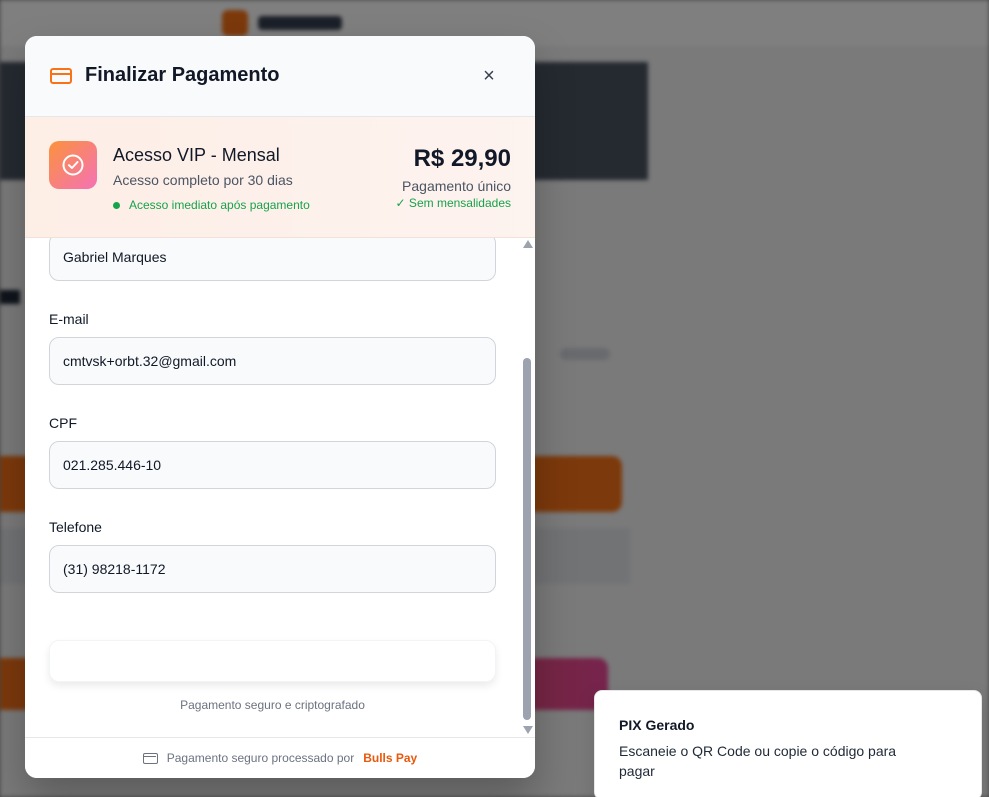 Image resolution: width=989 pixels, height=797 pixels. Describe the element at coordinates (182, 75) in the screenshot. I see `modal-title: Finalizar Pagamento` at that location.